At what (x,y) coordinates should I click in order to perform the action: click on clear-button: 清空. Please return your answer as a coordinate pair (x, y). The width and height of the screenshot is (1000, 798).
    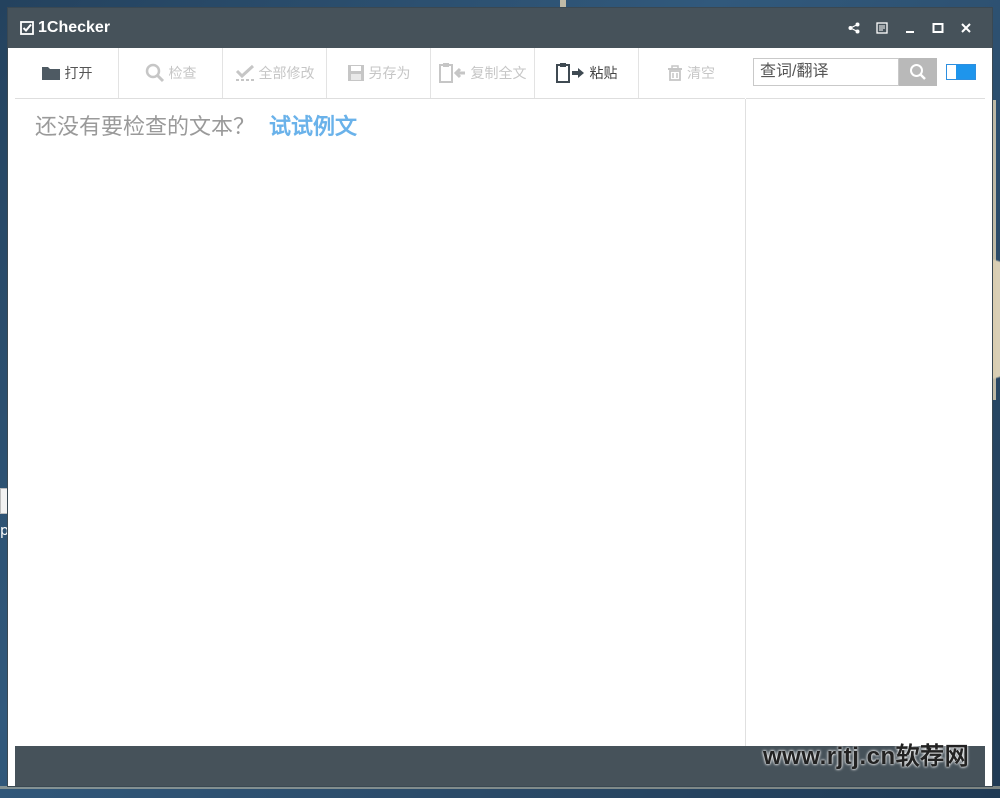
    Looking at the image, I should click on (691, 73).